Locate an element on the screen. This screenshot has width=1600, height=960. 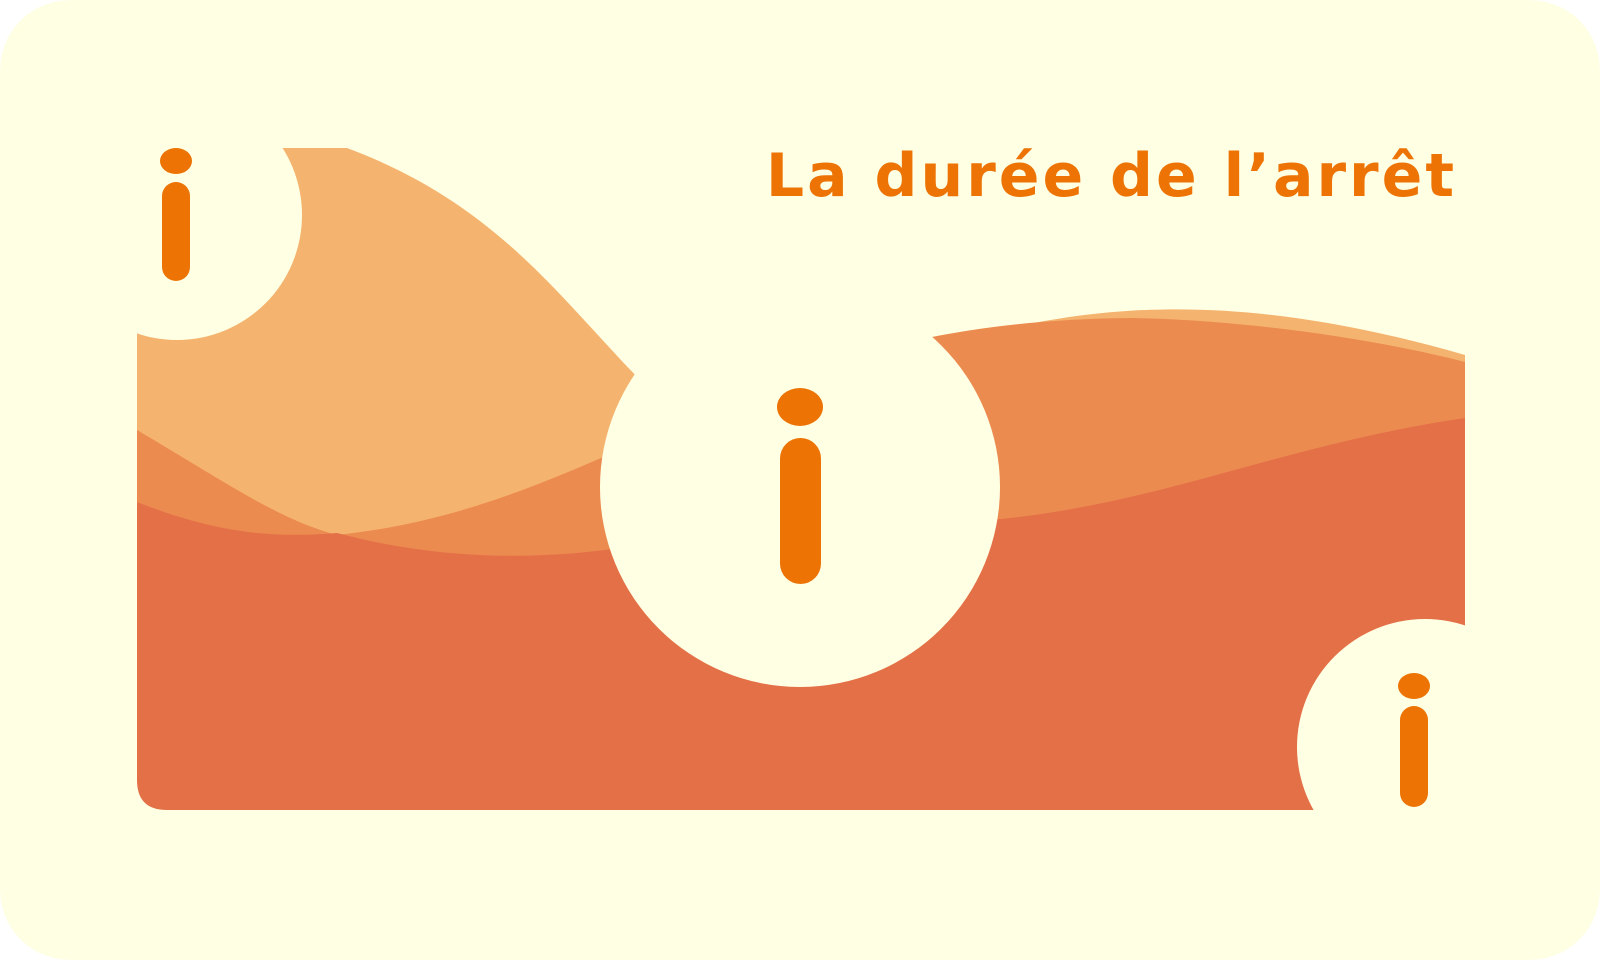
info-badge-bottom-right is located at coordinates (1425, 747).